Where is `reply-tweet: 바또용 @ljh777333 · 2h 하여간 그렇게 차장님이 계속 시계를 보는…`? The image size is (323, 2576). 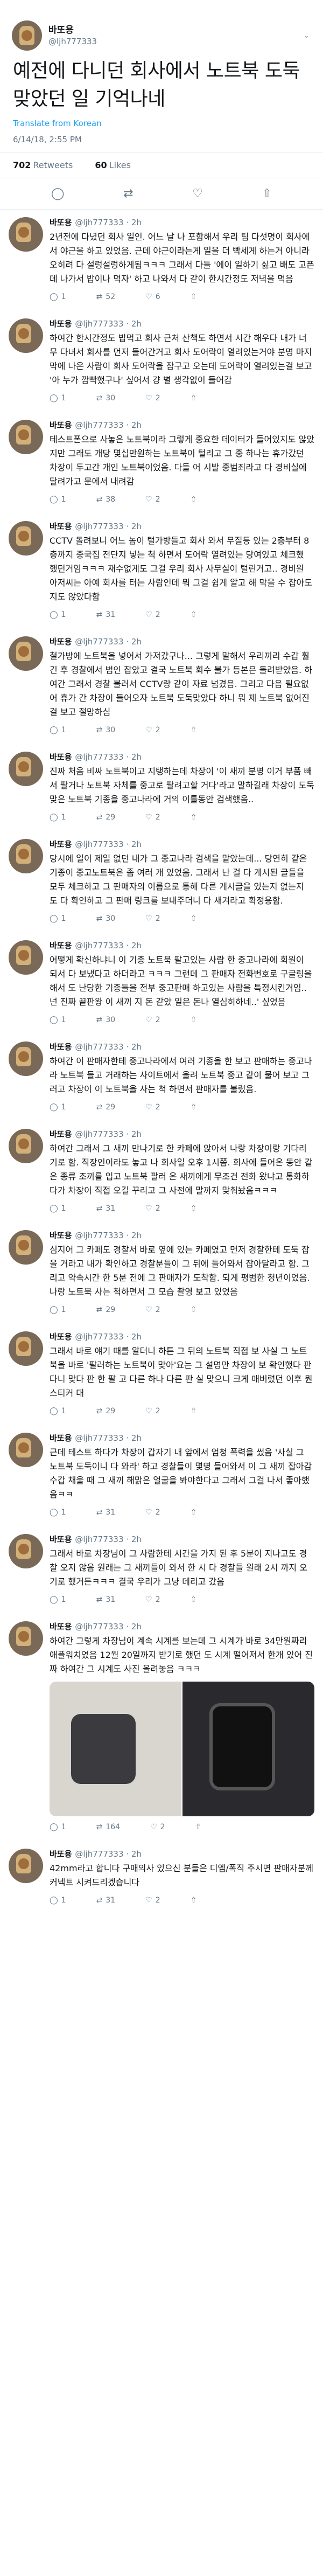 reply-tweet: 바또용 @ljh777333 · 2h 하여간 그렇게 차장님이 계속 시계를 보는… is located at coordinates (161, 1727).